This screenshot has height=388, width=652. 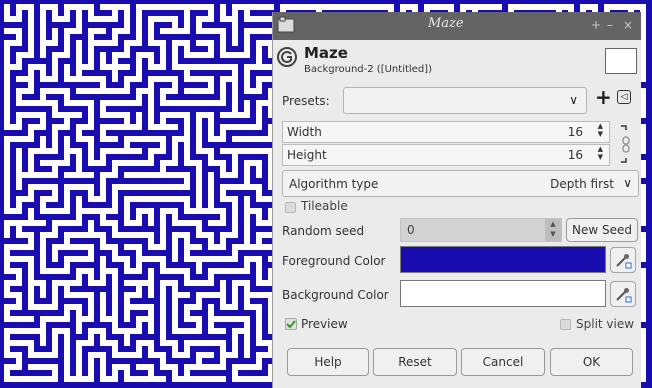 I want to click on window-titlebar: Maze + – ×, so click(x=457, y=26).